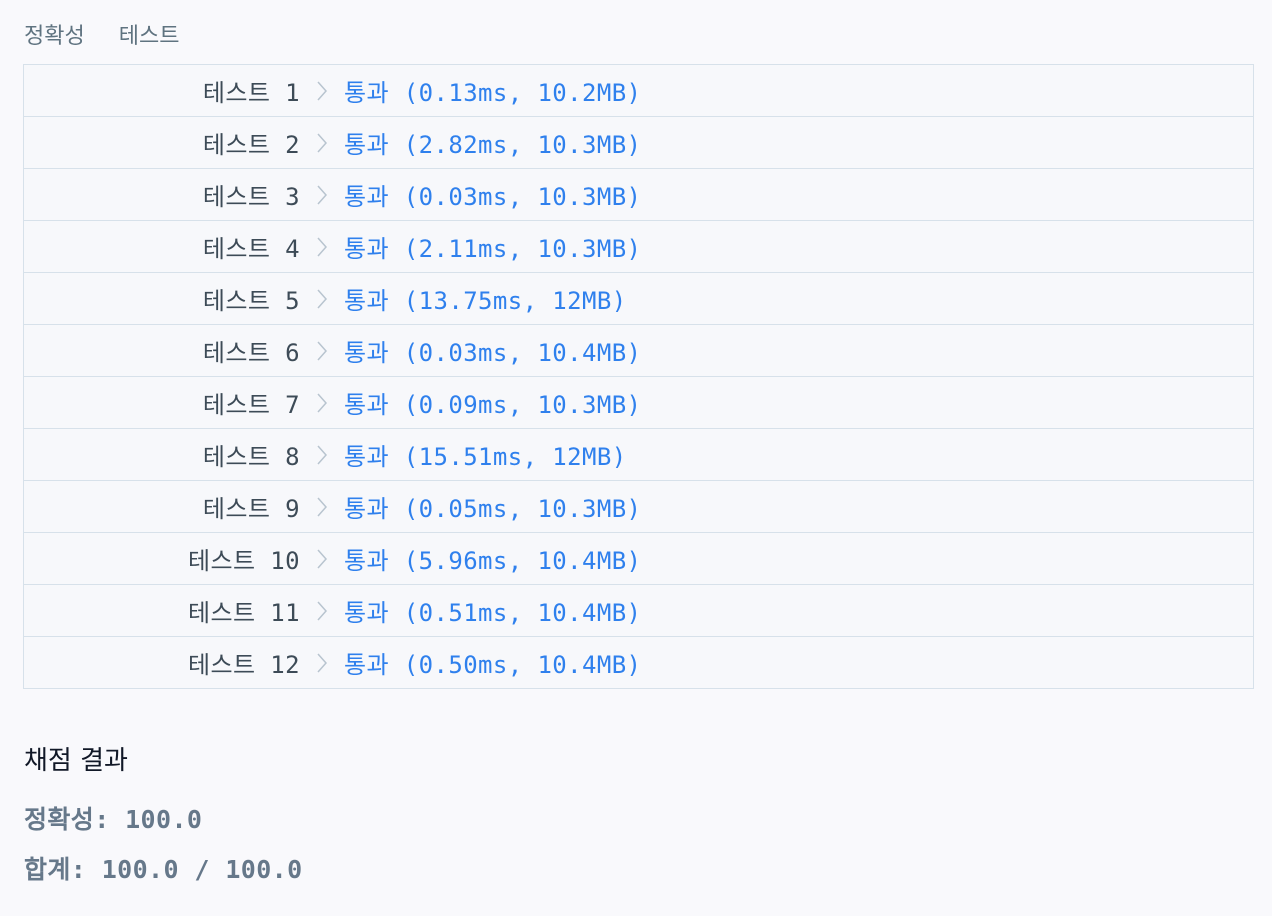 The width and height of the screenshot is (1272, 916). I want to click on test-result: 통과 (5.96ms, 10.4MB), so click(493, 561).